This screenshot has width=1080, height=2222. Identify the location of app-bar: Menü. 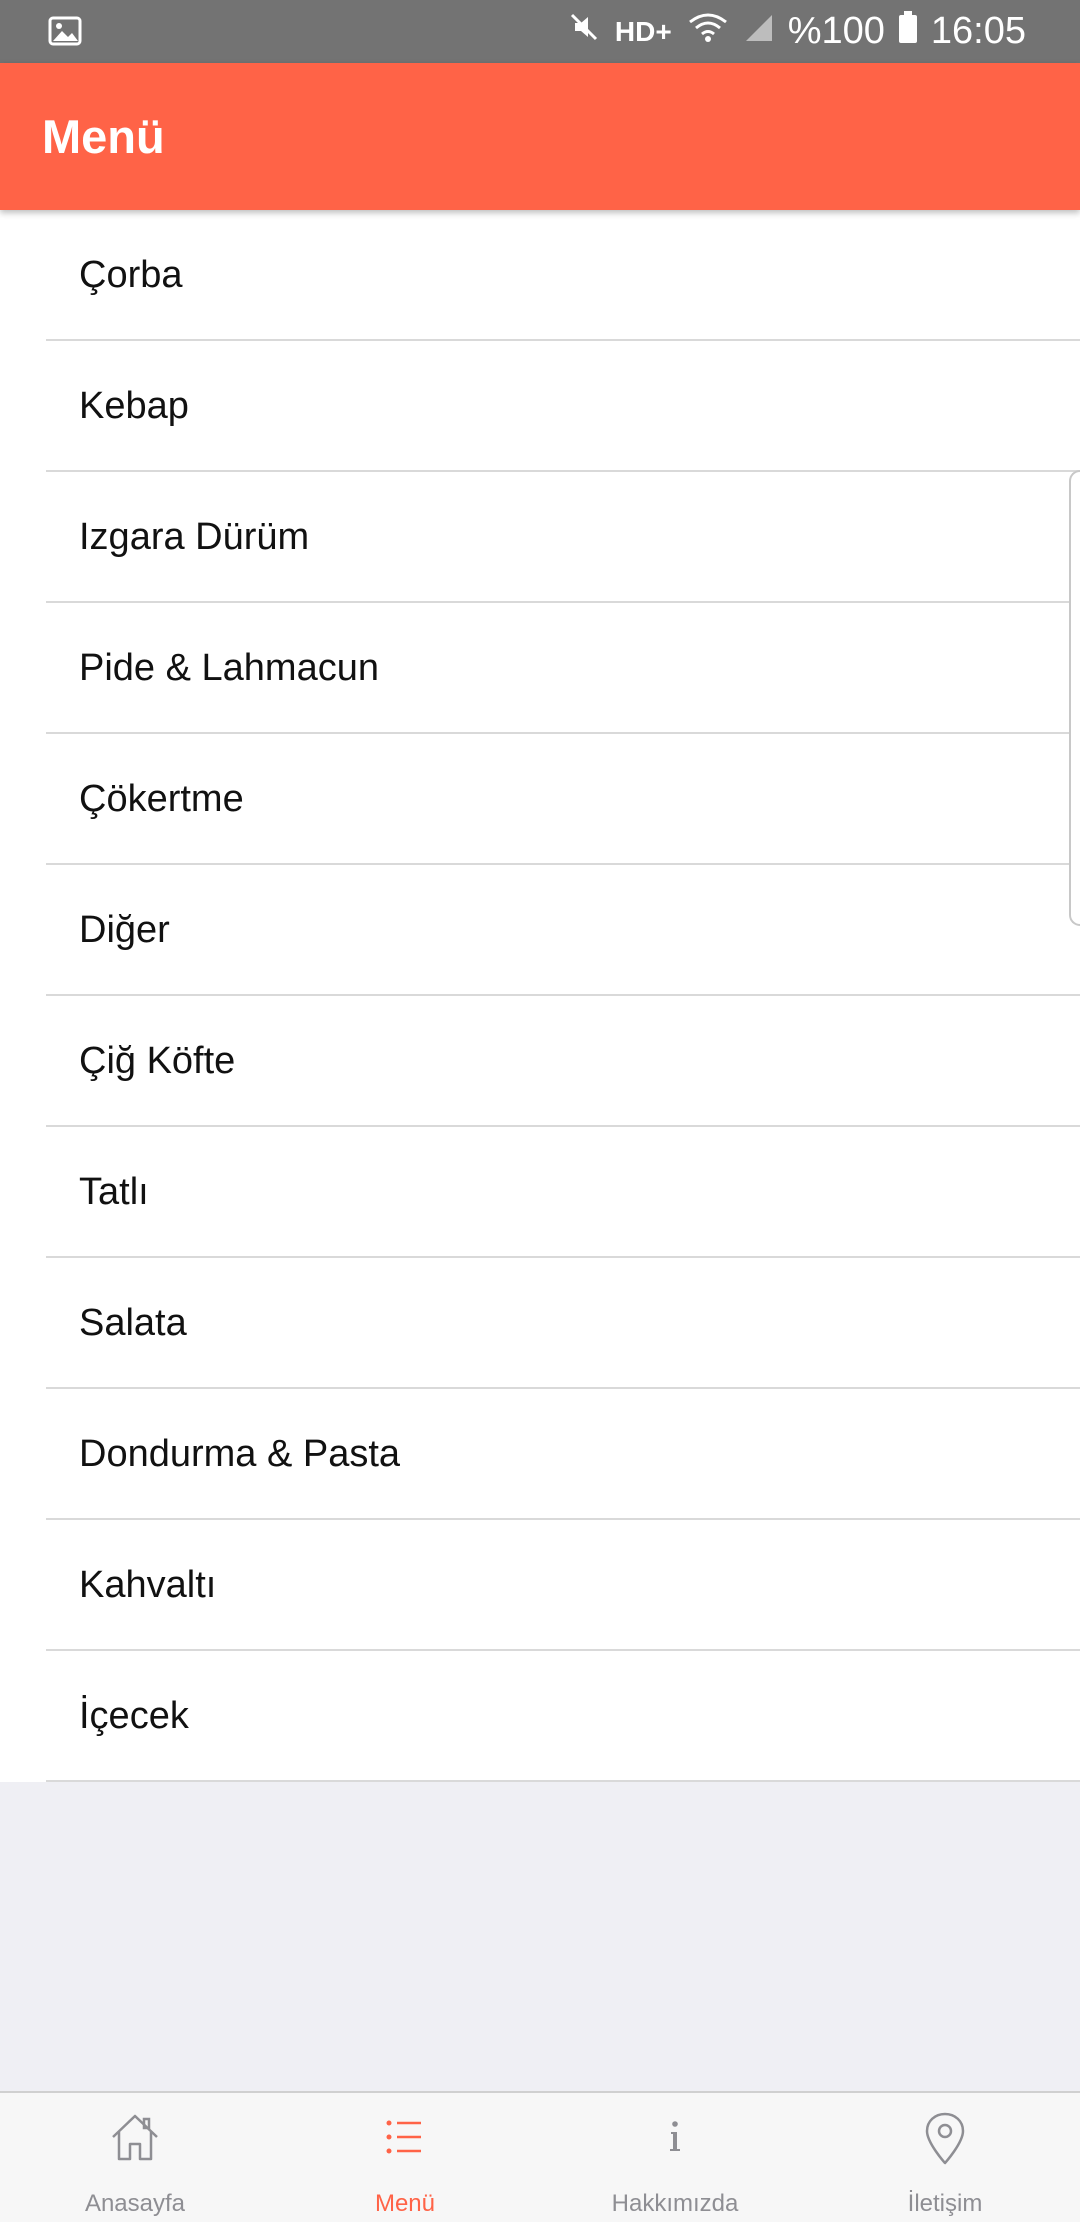
(540, 136).